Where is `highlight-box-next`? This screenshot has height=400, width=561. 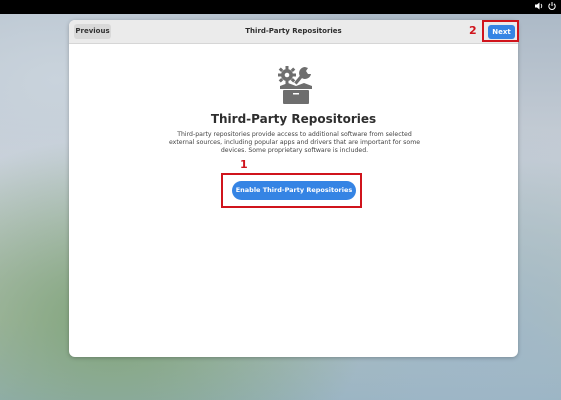 highlight-box-next is located at coordinates (500, 31).